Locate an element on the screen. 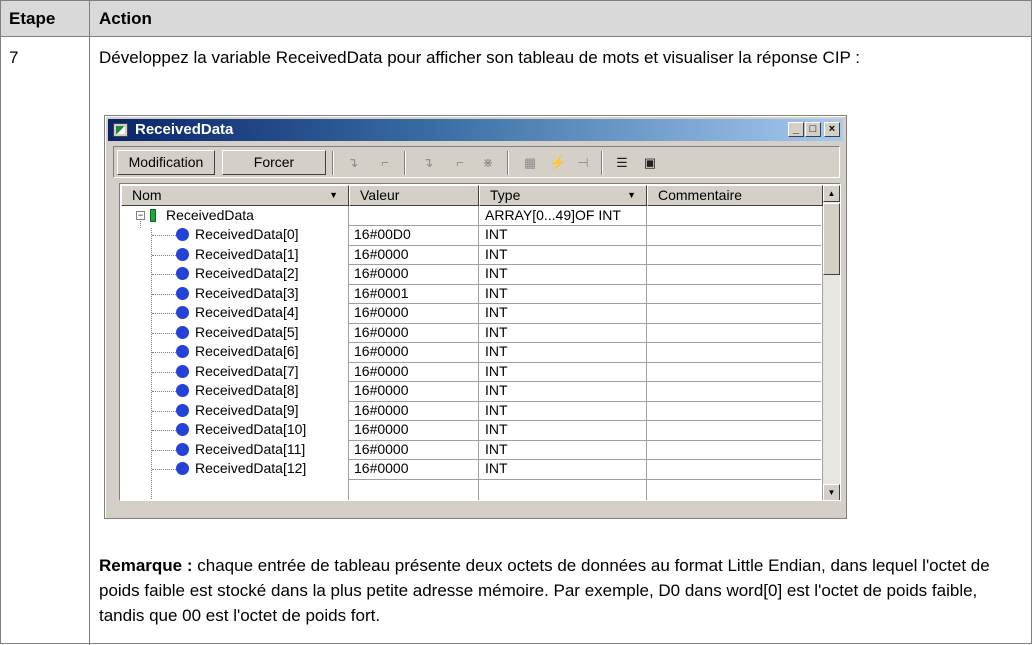  row-name: ReceivedData[0] is located at coordinates (247, 234).